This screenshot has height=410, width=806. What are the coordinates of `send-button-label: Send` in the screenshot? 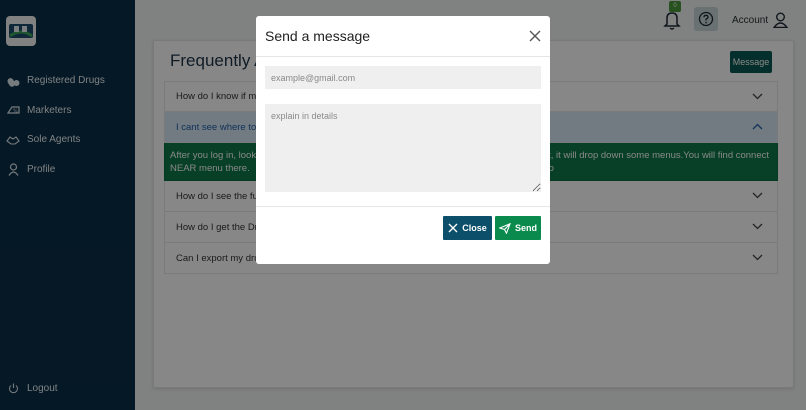 It's located at (525, 228).